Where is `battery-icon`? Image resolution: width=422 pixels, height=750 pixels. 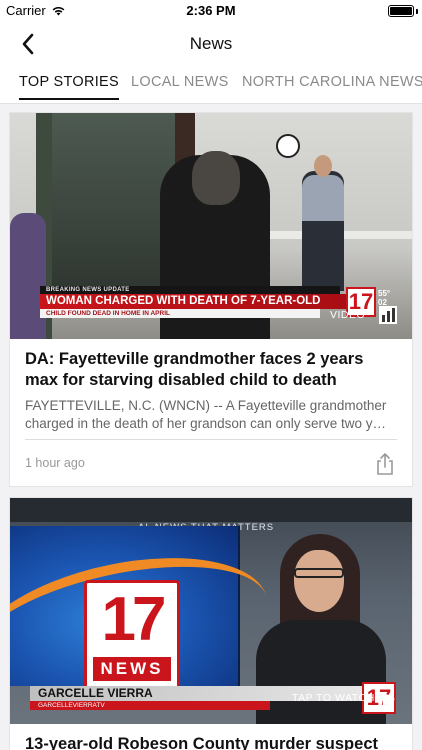 battery-icon is located at coordinates (401, 11).